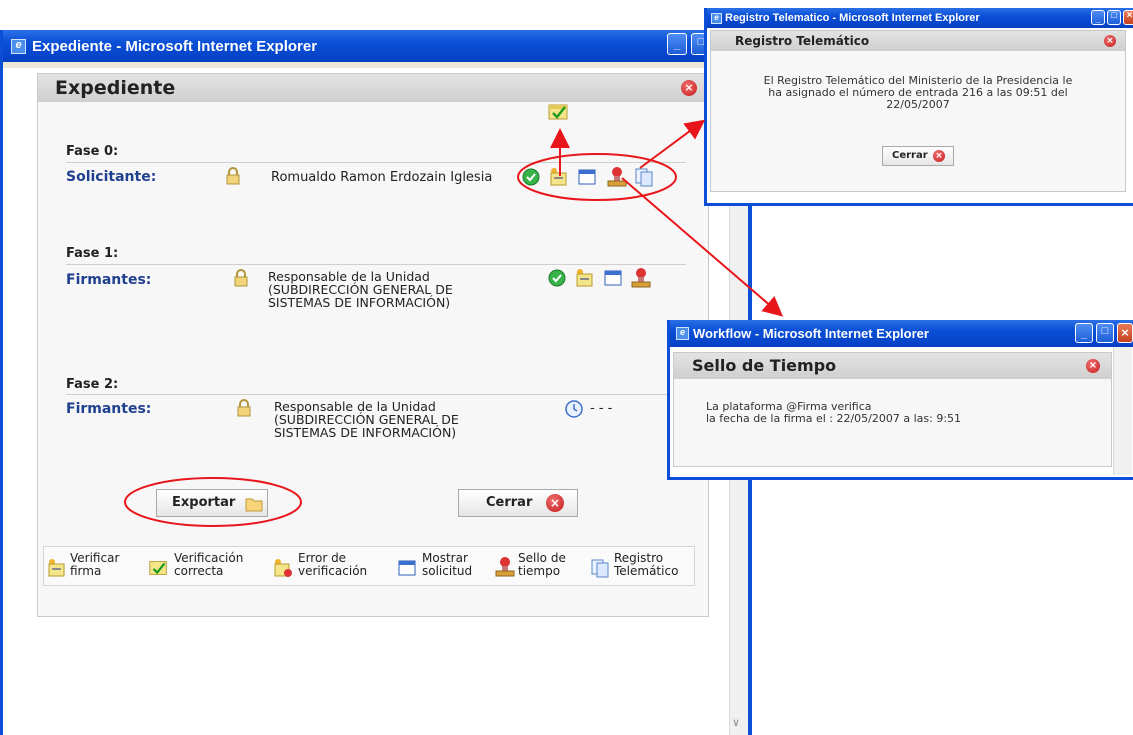  Describe the element at coordinates (672, 144) in the screenshot. I see `annotation-arrow-registro` at that location.